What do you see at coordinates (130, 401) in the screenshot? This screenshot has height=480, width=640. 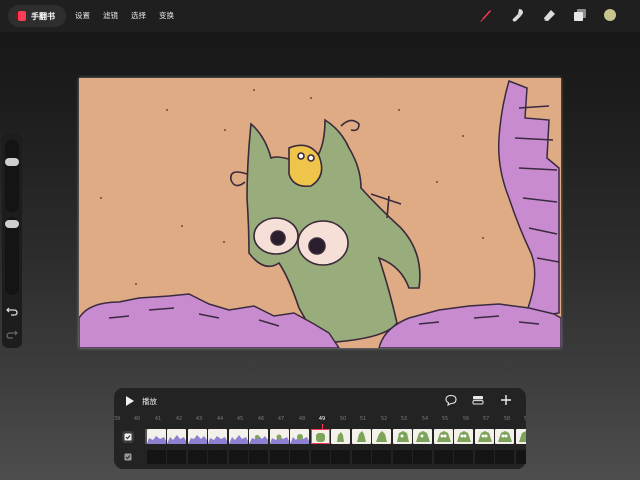 I see `play-icon` at bounding box center [130, 401].